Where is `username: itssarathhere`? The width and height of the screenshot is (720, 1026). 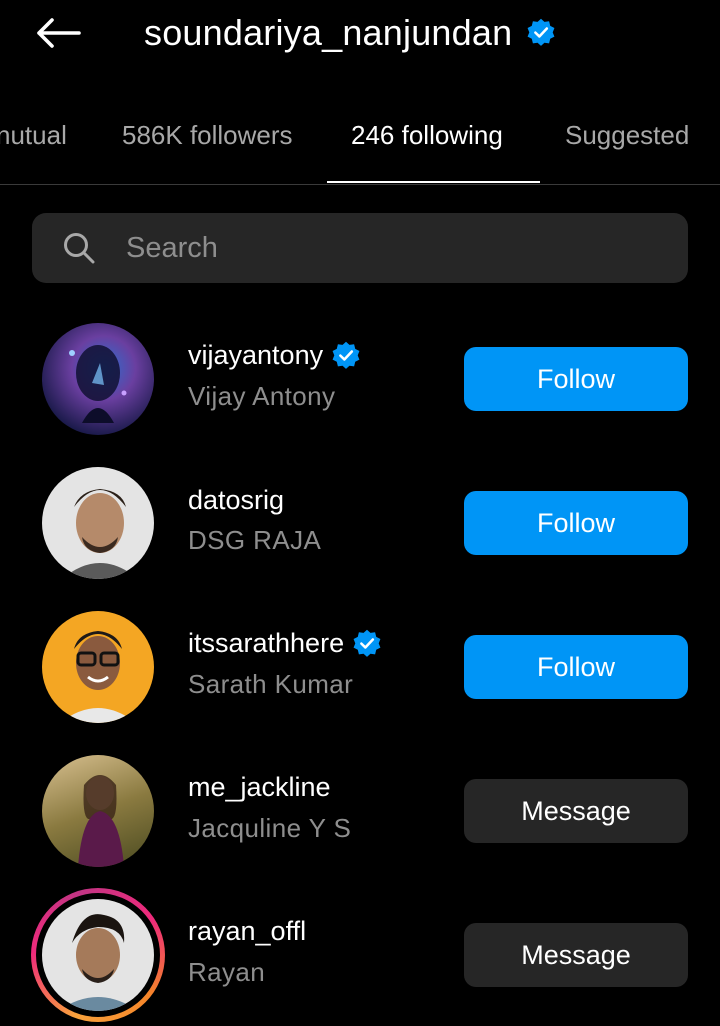 username: itssarathhere is located at coordinates (266, 643).